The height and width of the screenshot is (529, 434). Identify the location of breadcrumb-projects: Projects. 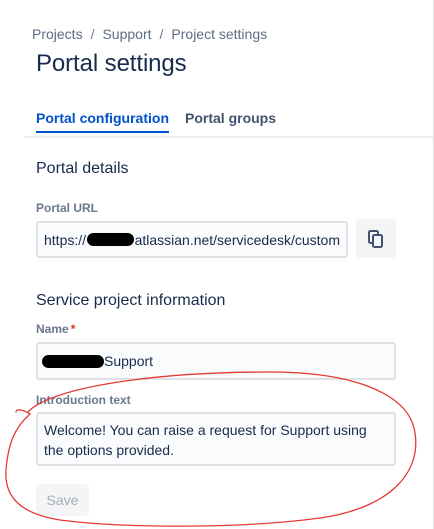
(57, 34).